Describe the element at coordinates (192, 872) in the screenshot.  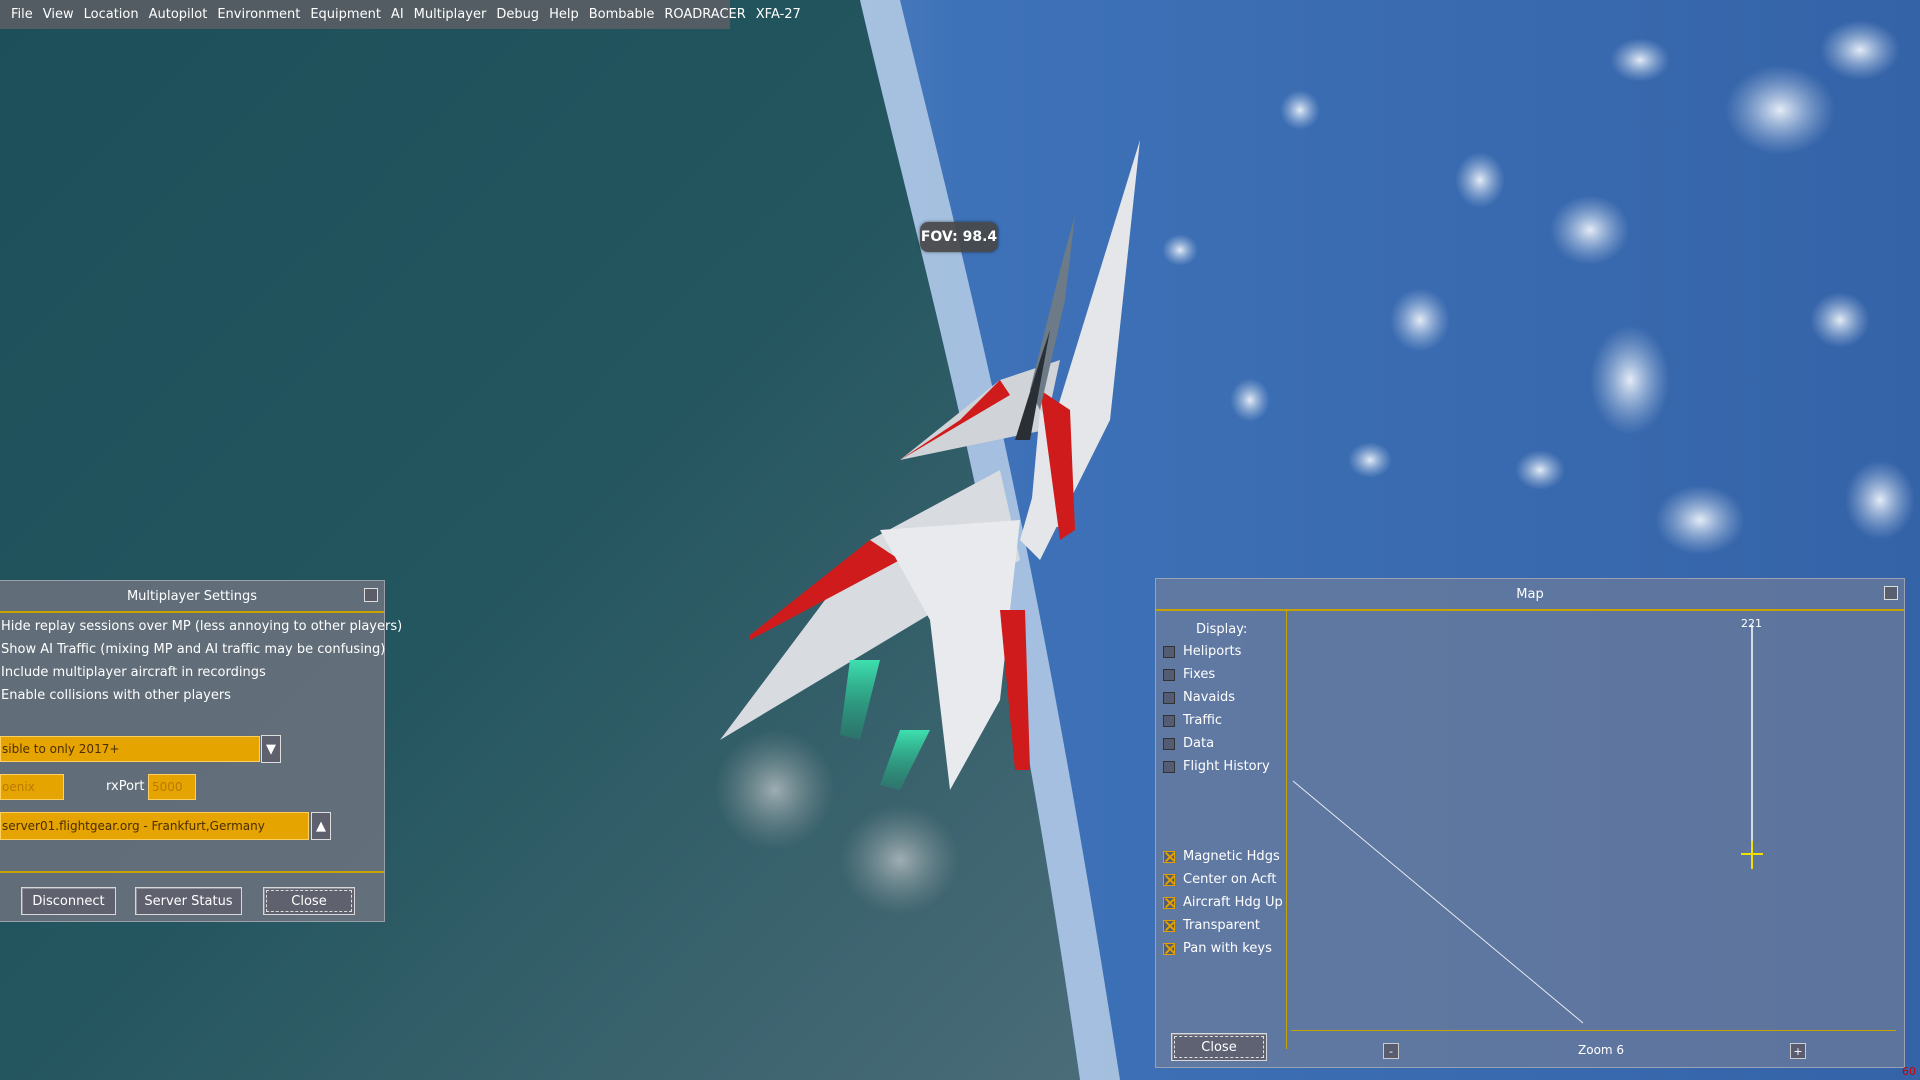
I see `divider` at that location.